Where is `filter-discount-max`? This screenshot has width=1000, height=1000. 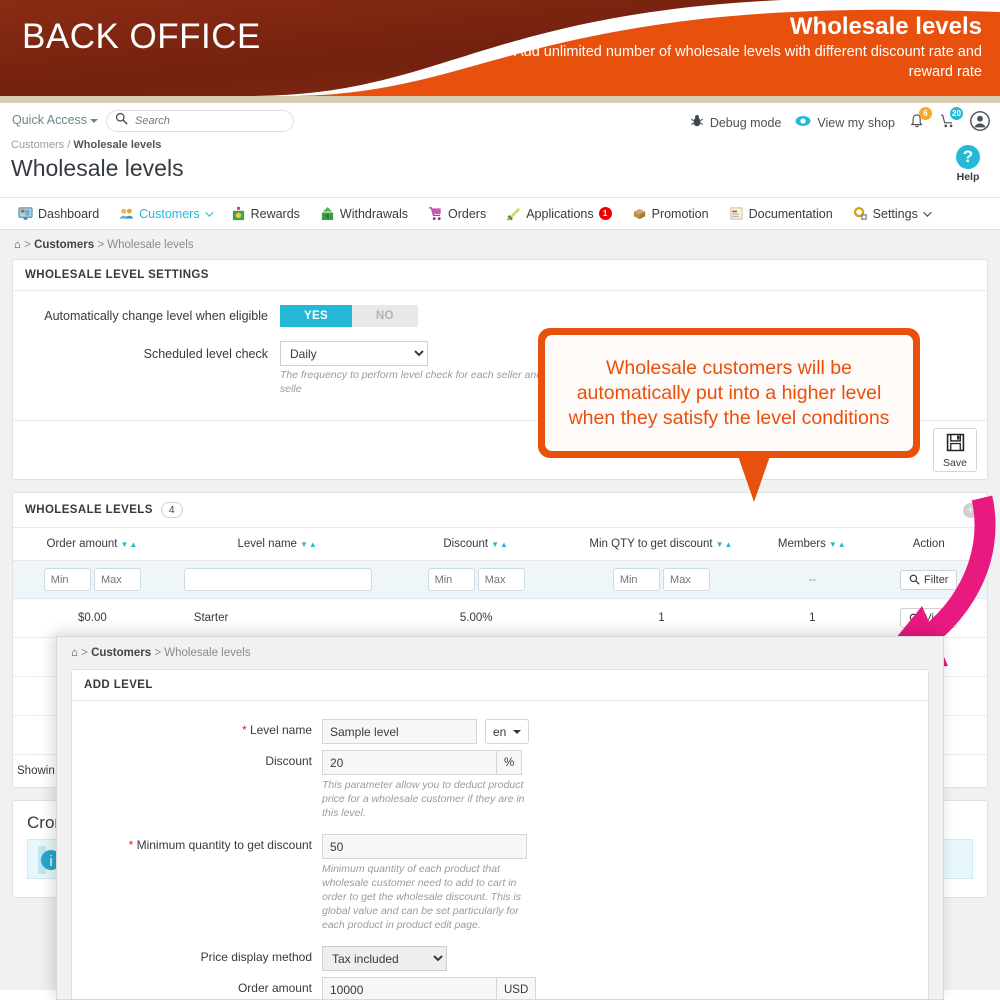
filter-discount-max is located at coordinates (501, 579).